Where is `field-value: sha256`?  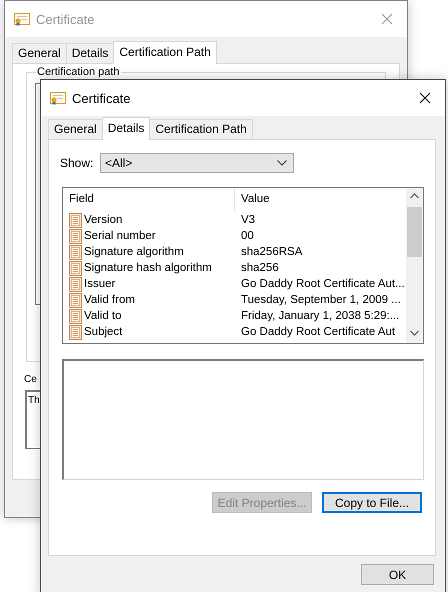
field-value: sha256 is located at coordinates (259, 268).